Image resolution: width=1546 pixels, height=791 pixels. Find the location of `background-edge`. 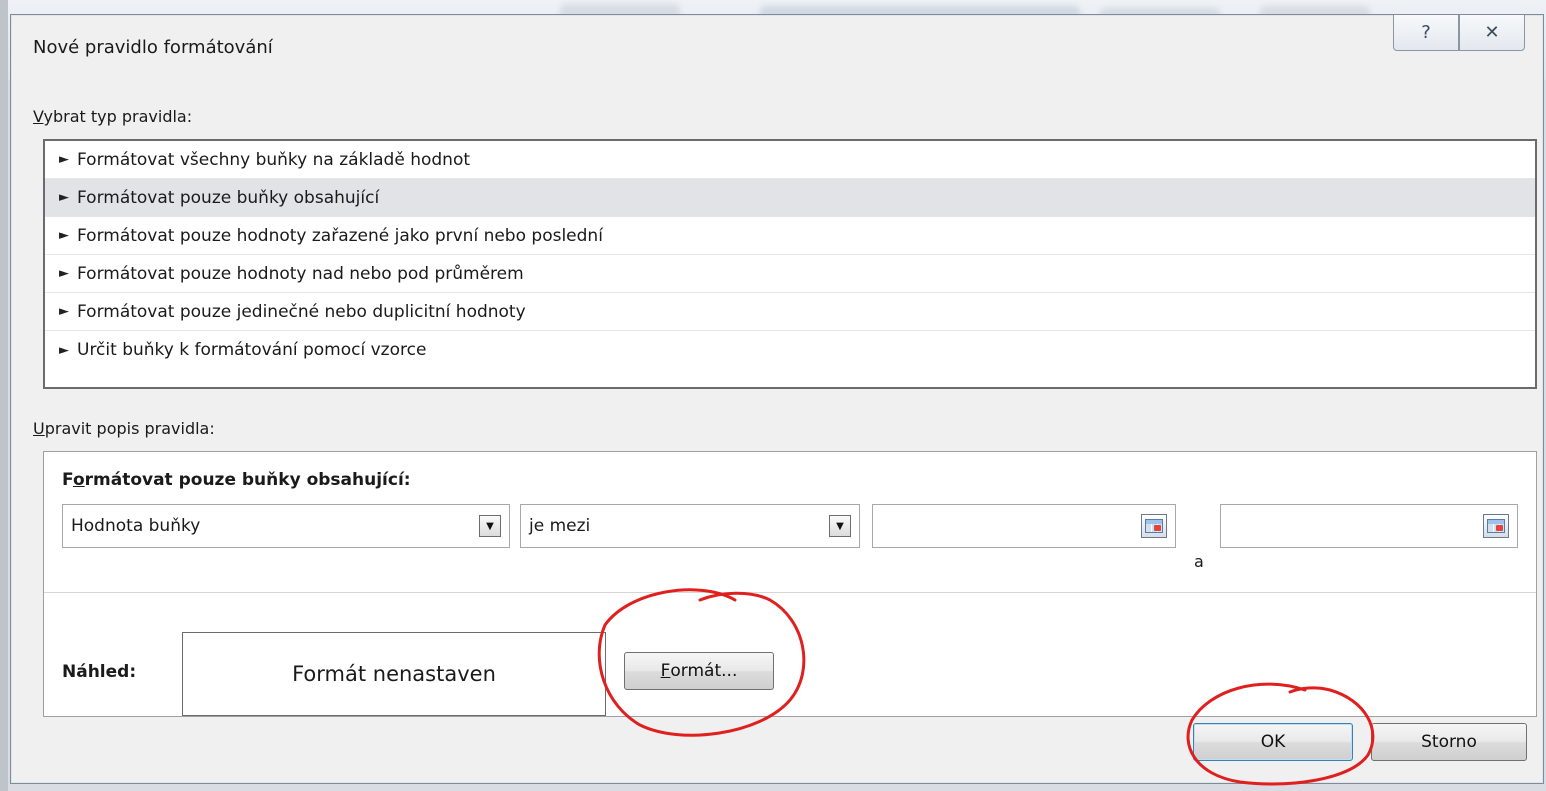

background-edge is located at coordinates (4, 395).